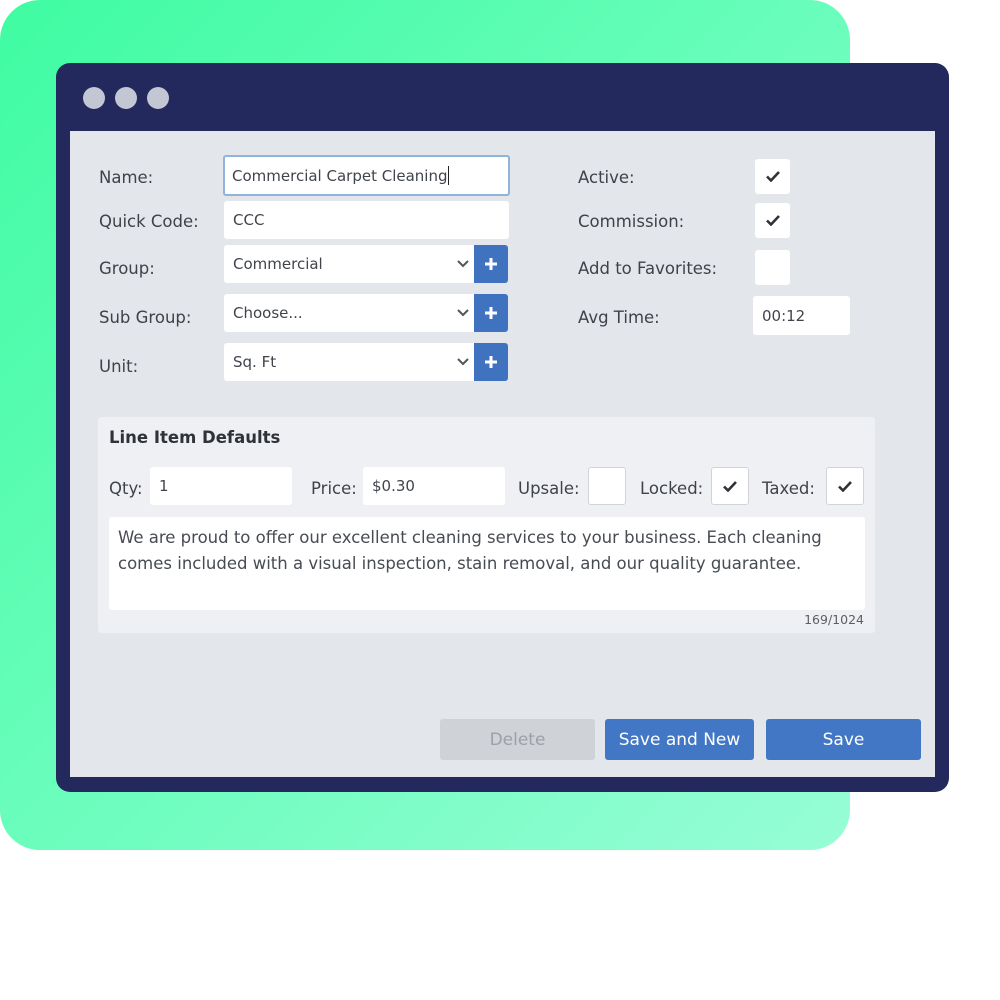  Describe the element at coordinates (340, 175) in the screenshot. I see `name-input-value: Commercial Carpet Cleaning` at that location.